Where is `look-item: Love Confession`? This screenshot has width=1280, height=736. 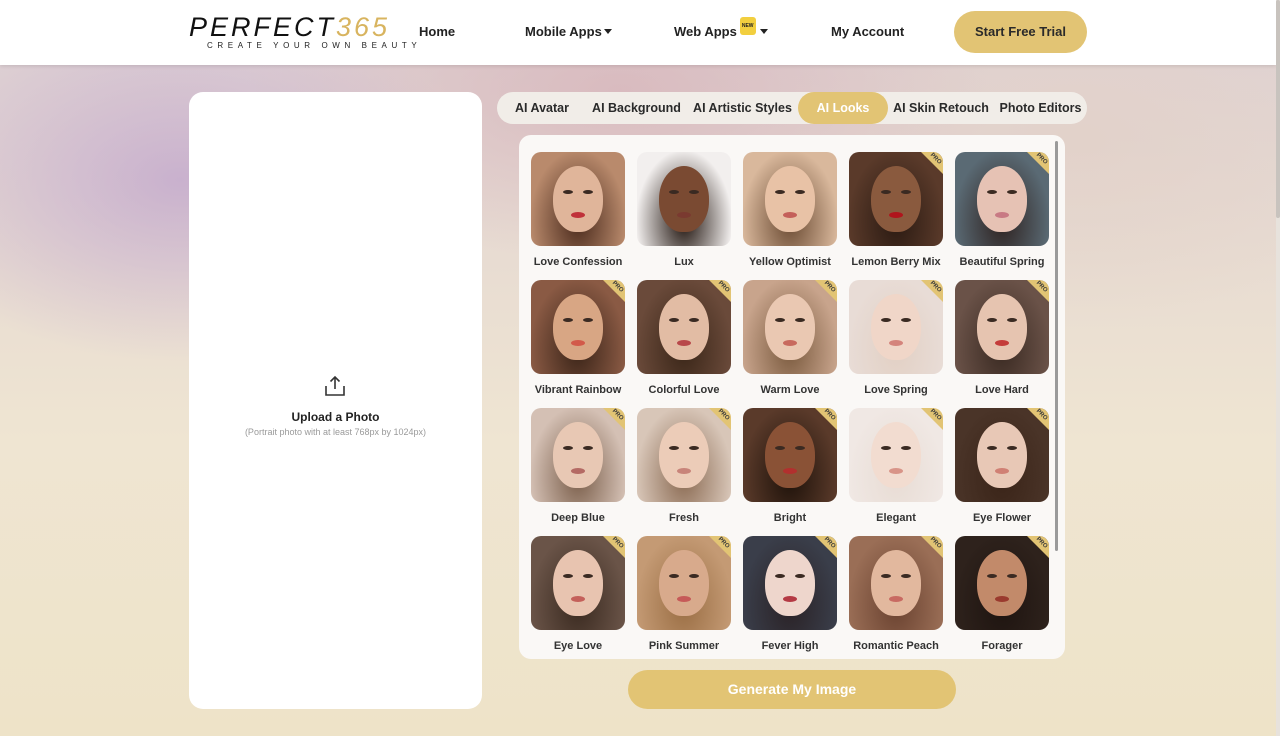
look-item: Love Confession is located at coordinates (578, 210).